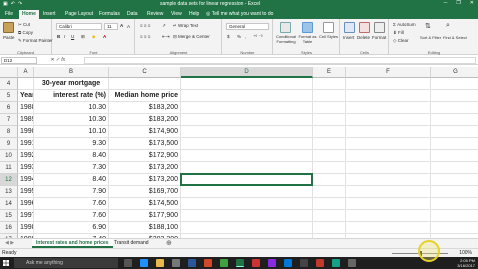  Describe the element at coordinates (329, 192) in the screenshot. I see `cell-e13` at that location.